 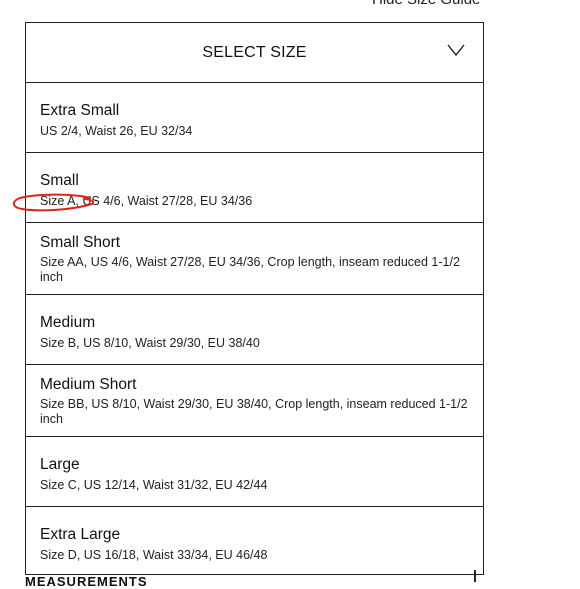 What do you see at coordinates (254, 118) in the screenshot?
I see `size-option-extra-small: Extra Small US 2/4, Waist 26, EU 32/34` at bounding box center [254, 118].